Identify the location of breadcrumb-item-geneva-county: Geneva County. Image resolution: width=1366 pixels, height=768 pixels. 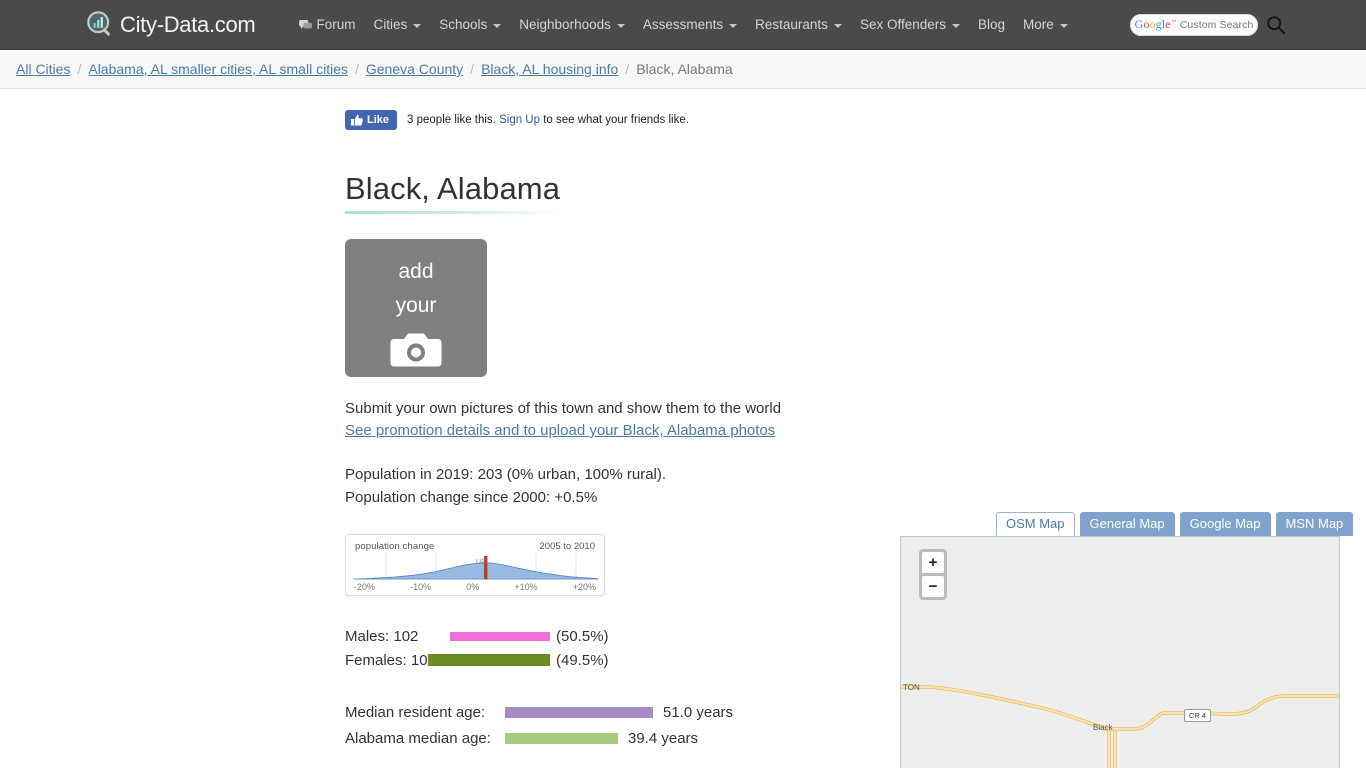
(414, 69).